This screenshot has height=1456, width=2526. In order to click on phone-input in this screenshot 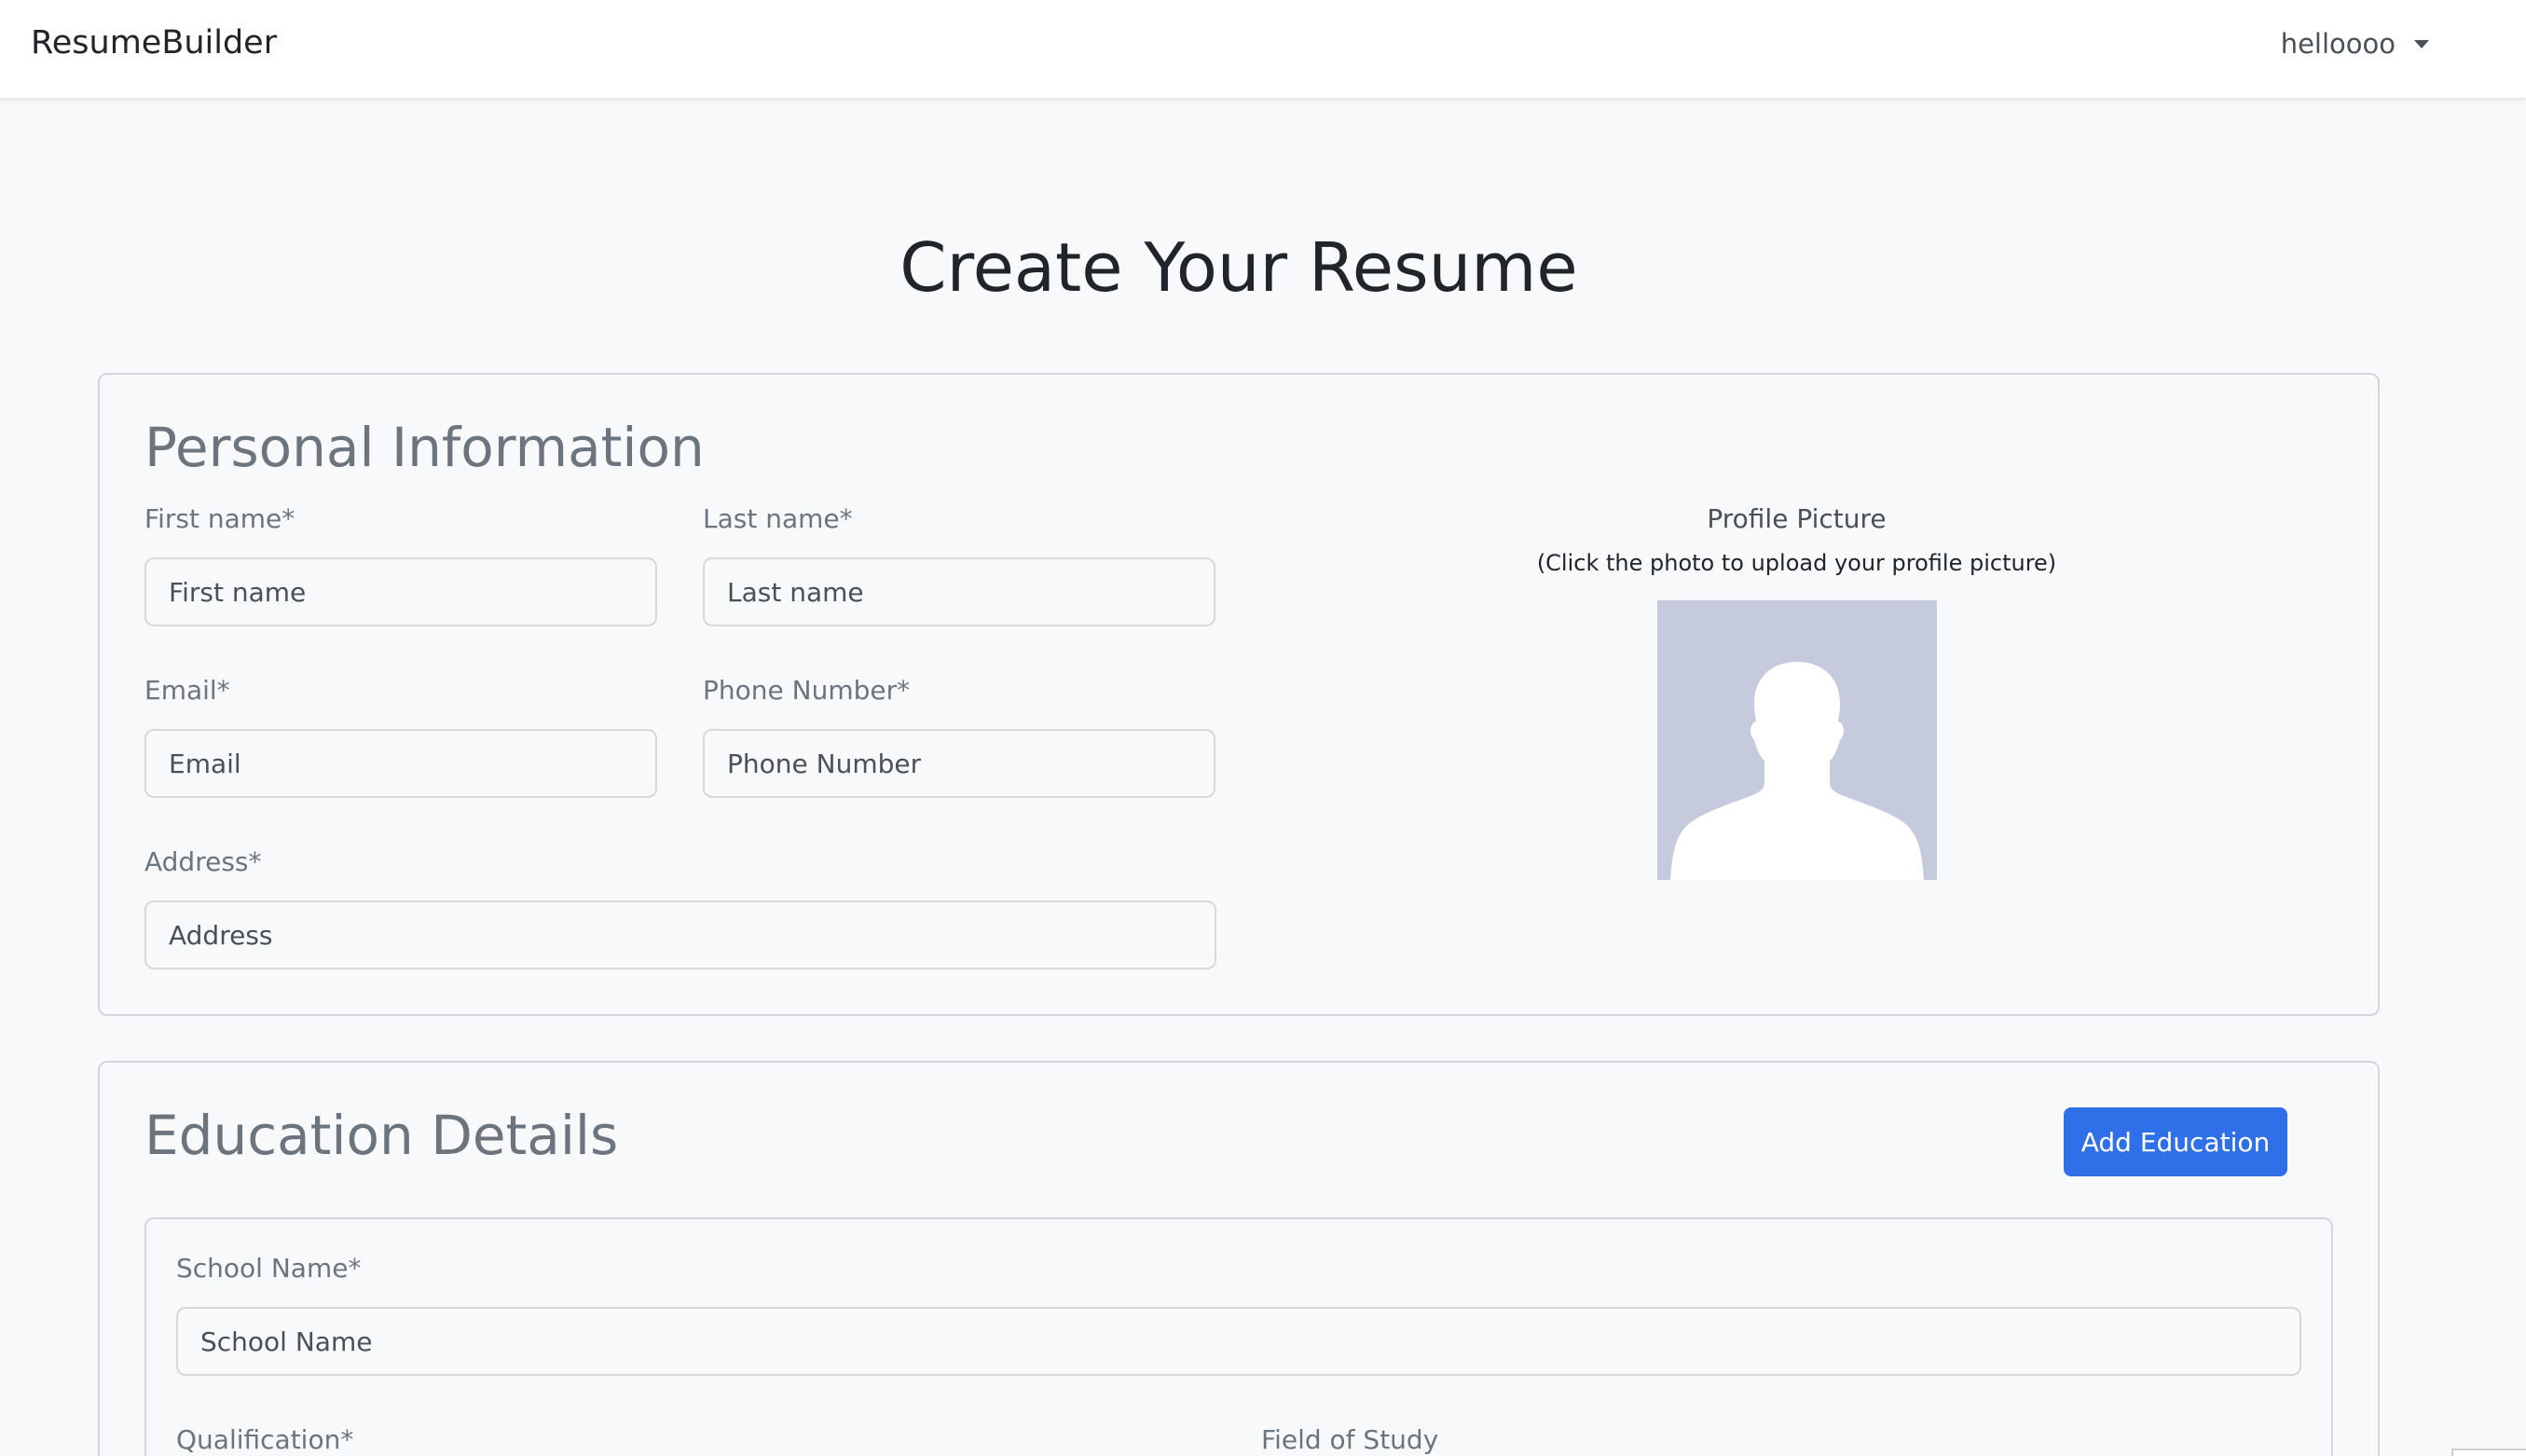, I will do `click(959, 763)`.